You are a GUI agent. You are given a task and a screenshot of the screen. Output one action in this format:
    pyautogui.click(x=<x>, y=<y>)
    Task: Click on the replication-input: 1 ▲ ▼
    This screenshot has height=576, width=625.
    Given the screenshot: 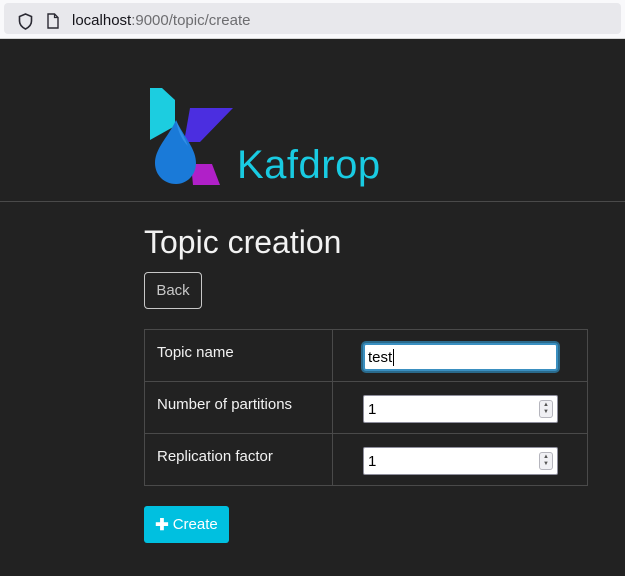 What is the action you would take?
    pyautogui.click(x=460, y=461)
    